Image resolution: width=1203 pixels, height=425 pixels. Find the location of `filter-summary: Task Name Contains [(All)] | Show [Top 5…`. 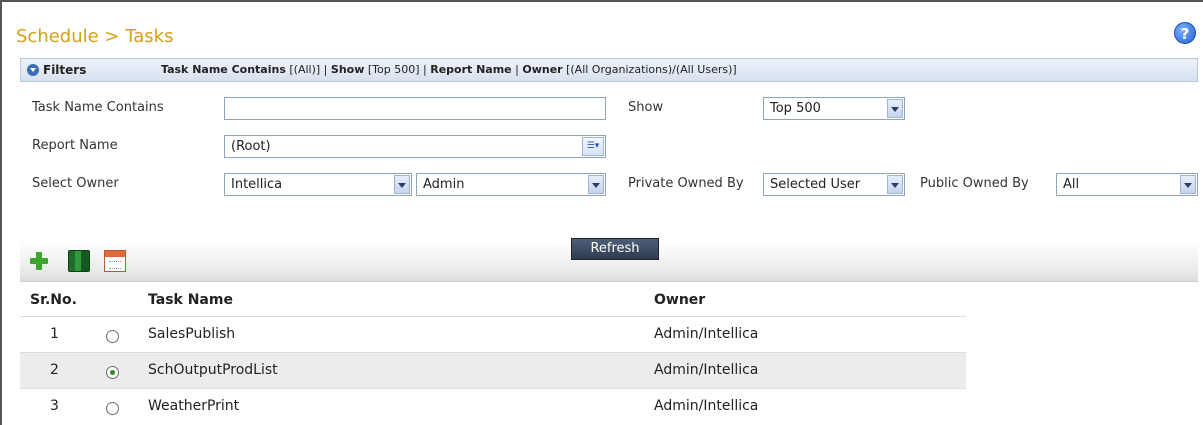

filter-summary: Task Name Contains [(All)] | Show [Top 5… is located at coordinates (449, 69).